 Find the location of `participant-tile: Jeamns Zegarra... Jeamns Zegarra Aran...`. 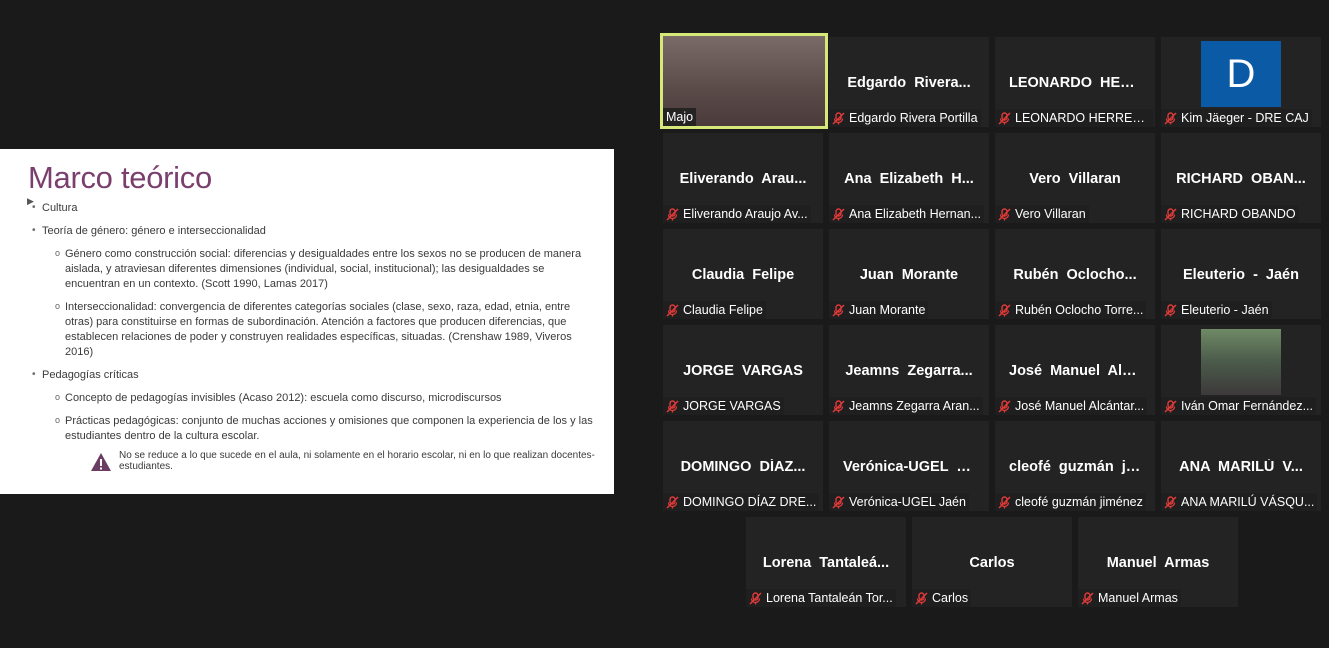

participant-tile: Jeamns Zegarra... Jeamns Zegarra Aran... is located at coordinates (909, 370).